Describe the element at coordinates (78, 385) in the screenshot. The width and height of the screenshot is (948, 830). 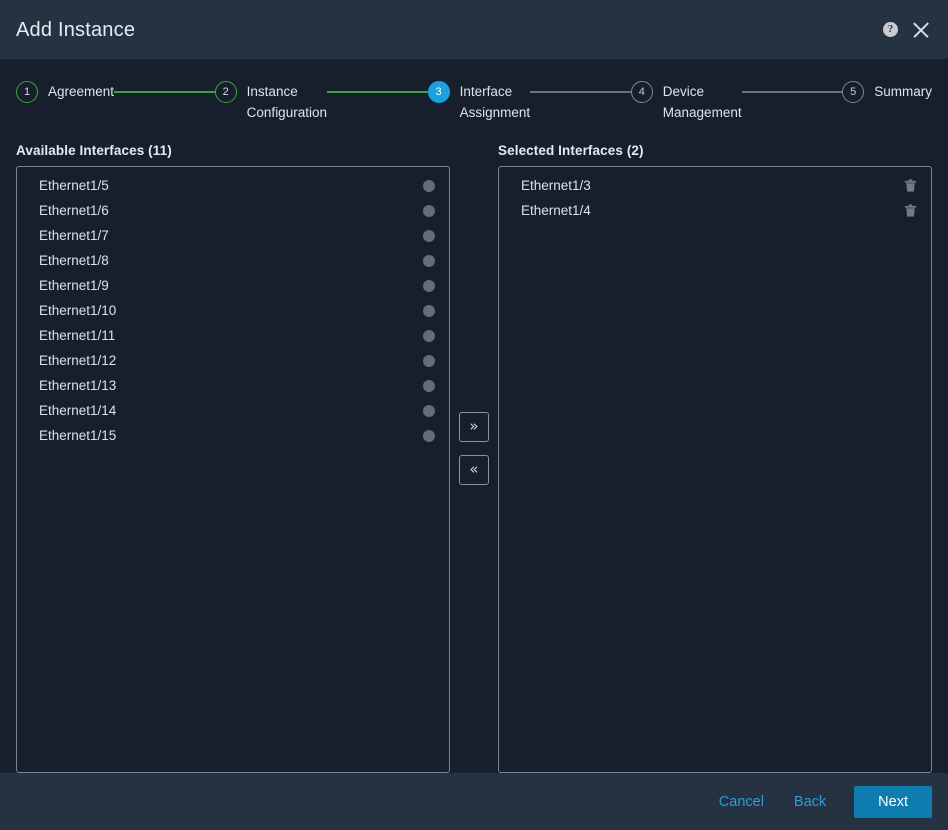
I see `interface-name: Ethernet1/13` at that location.